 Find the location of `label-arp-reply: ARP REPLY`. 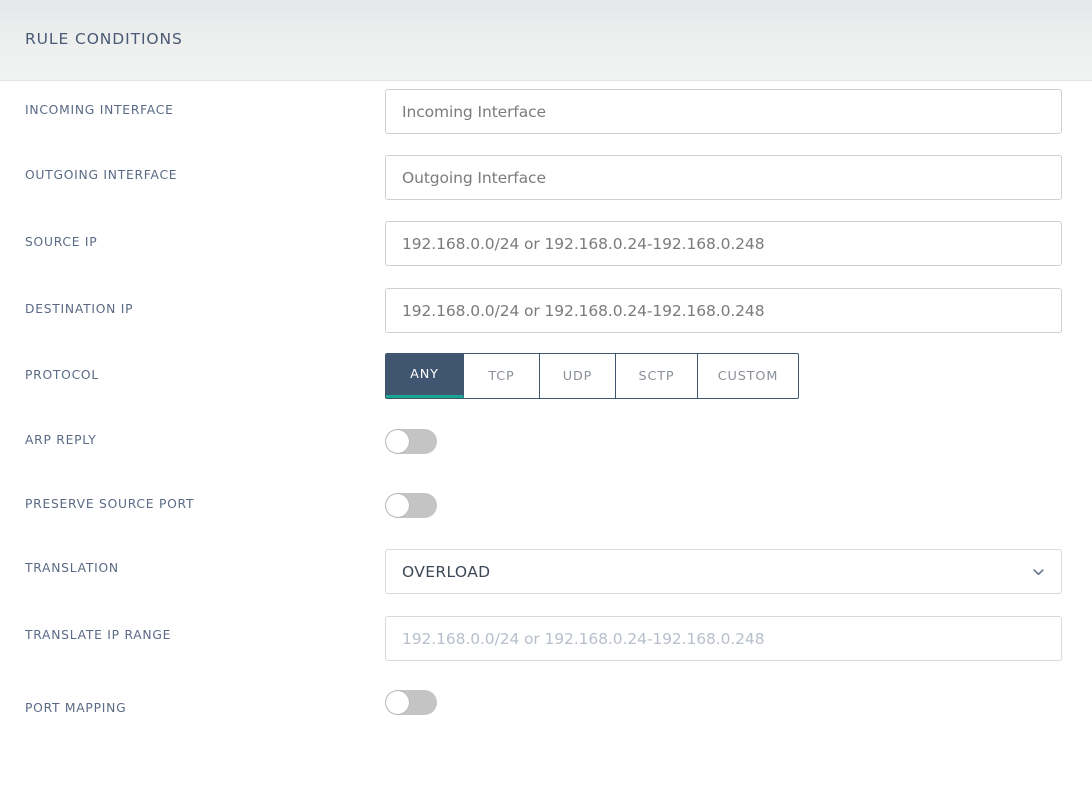

label-arp-reply: ARP REPLY is located at coordinates (61, 440).